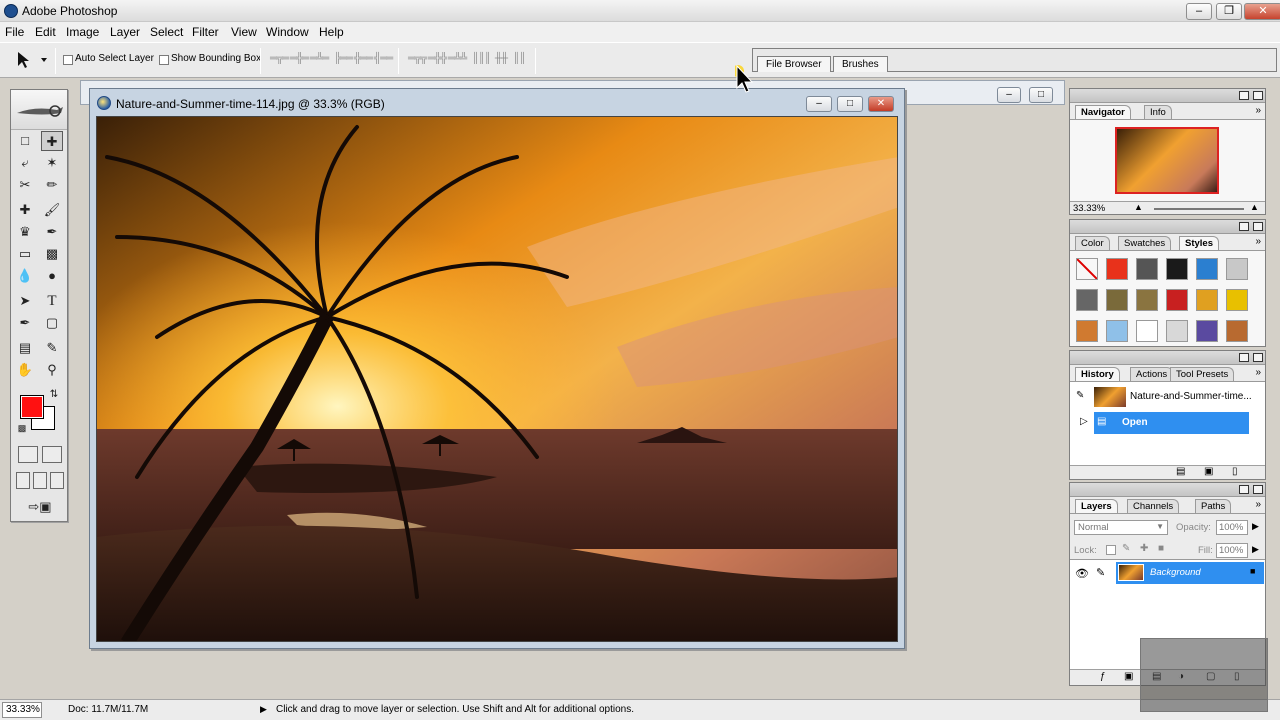 The width and height of the screenshot is (1280, 720). What do you see at coordinates (881, 104) in the screenshot?
I see `document-close-button: ✕` at bounding box center [881, 104].